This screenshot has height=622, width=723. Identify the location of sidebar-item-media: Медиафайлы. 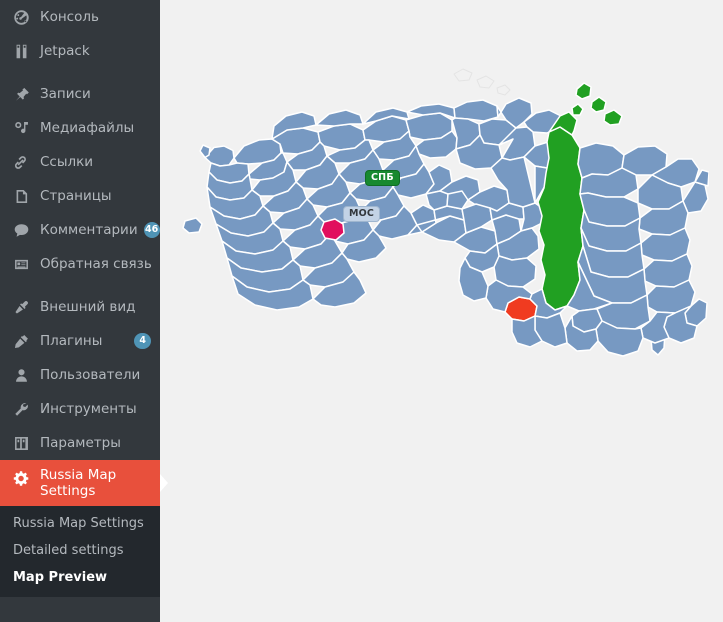
(80, 128).